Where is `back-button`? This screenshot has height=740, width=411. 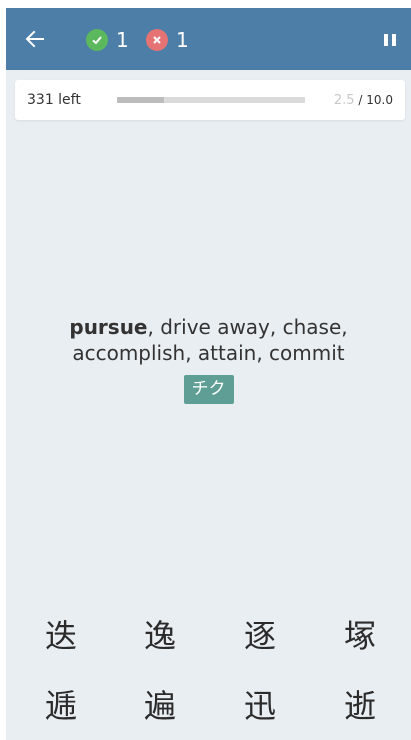 back-button is located at coordinates (35, 39).